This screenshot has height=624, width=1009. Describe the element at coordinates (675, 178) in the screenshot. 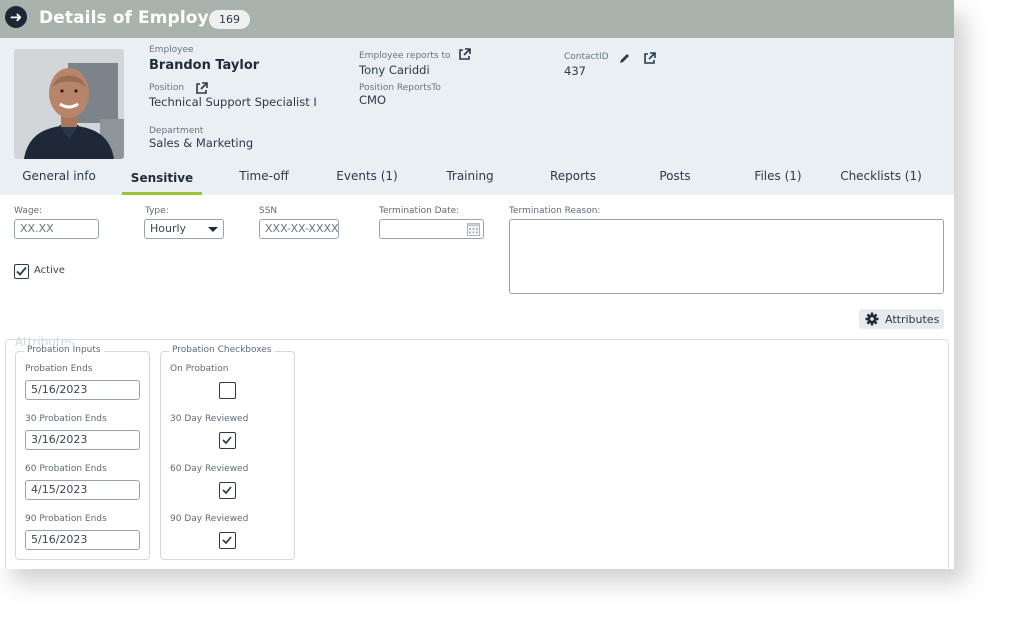

I see `tab-posts: Posts` at that location.